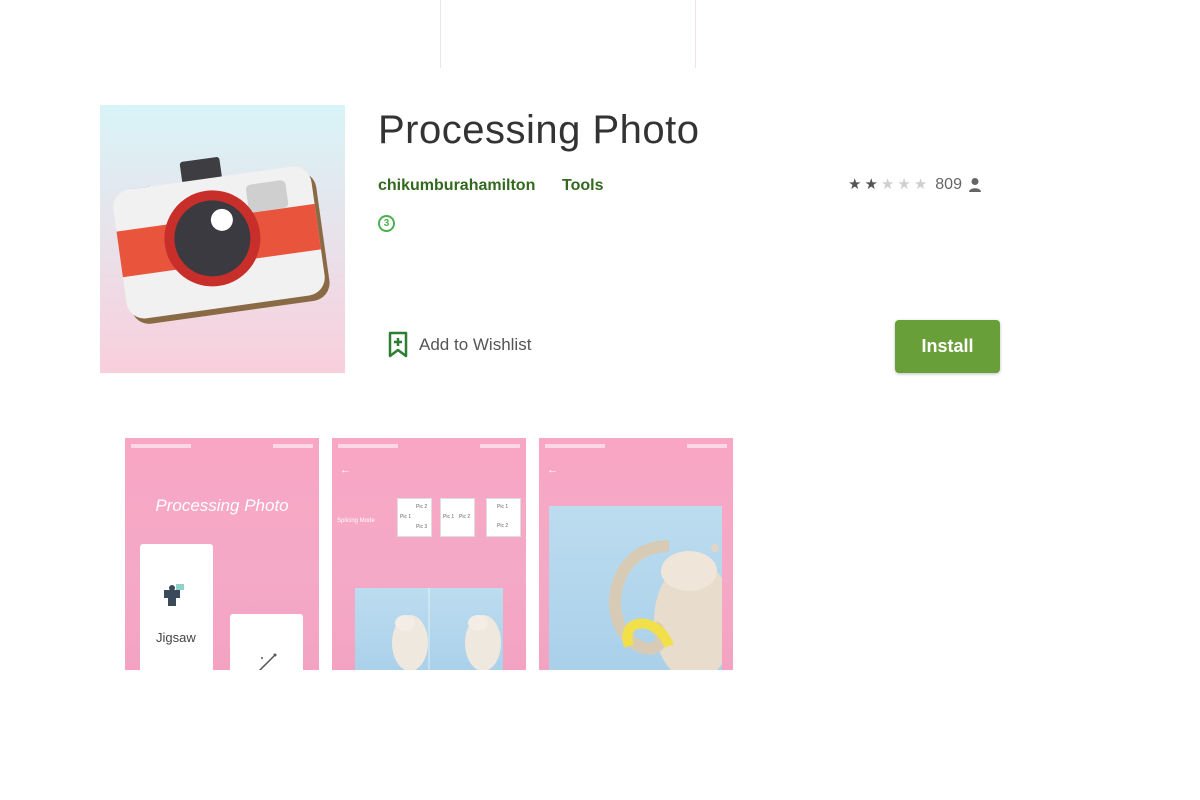  I want to click on layout-option-3: Pic 1 Pic 2, so click(503, 517).